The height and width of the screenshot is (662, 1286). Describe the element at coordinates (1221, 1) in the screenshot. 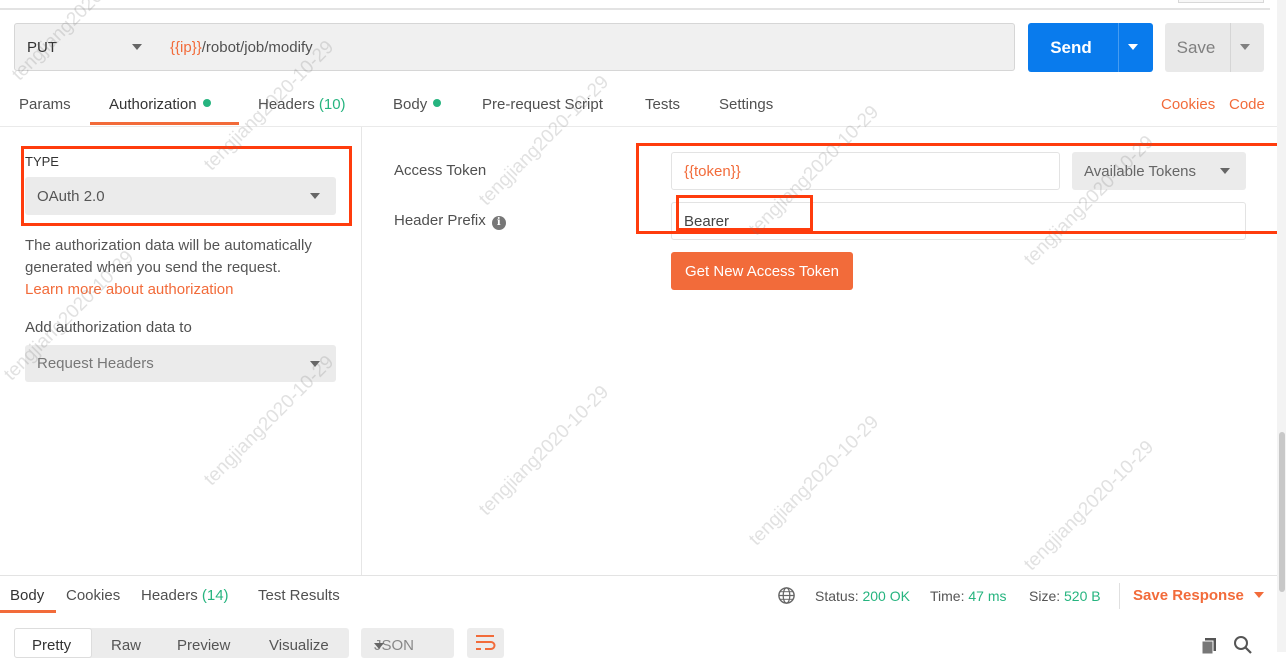

I see `window-tab-fragment` at that location.